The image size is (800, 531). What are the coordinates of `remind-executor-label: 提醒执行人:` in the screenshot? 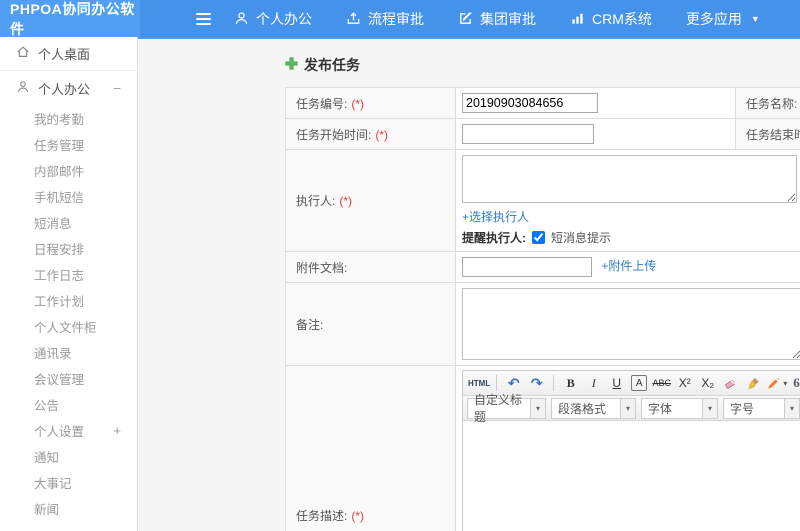 It's located at (494, 238).